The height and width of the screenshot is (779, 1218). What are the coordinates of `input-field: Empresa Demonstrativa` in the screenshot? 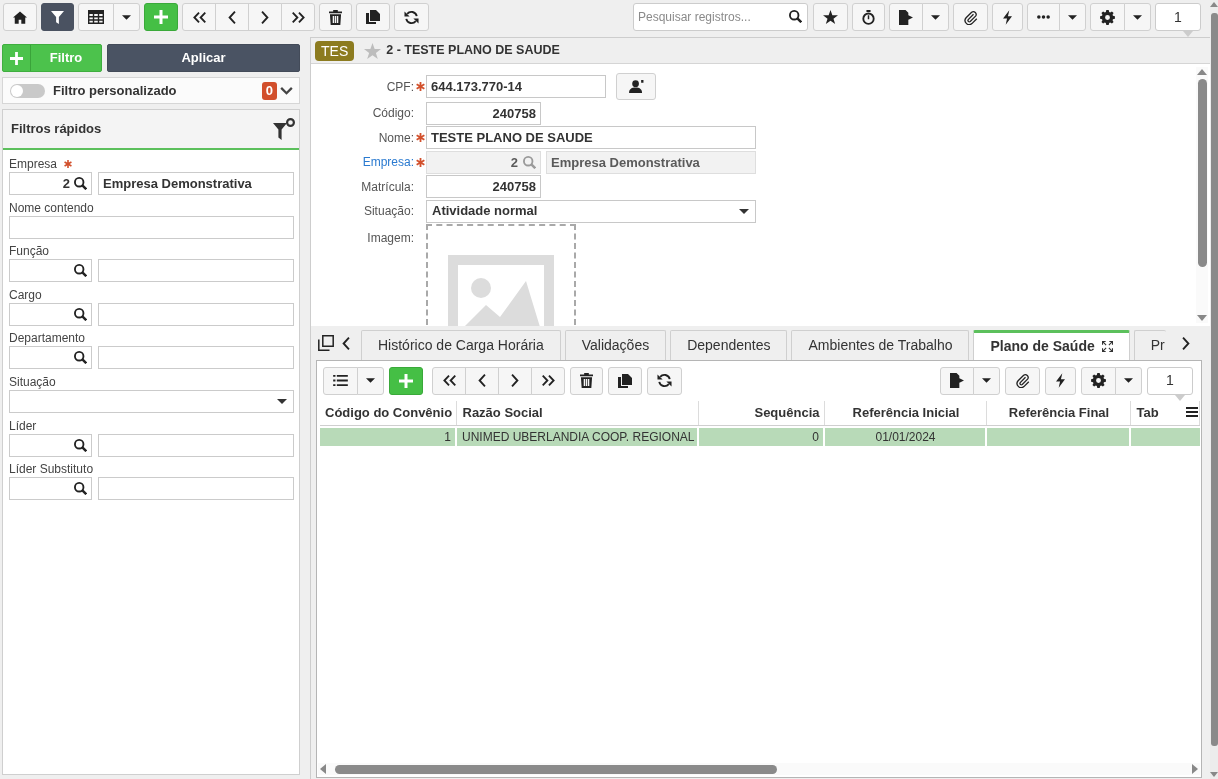 It's located at (196, 183).